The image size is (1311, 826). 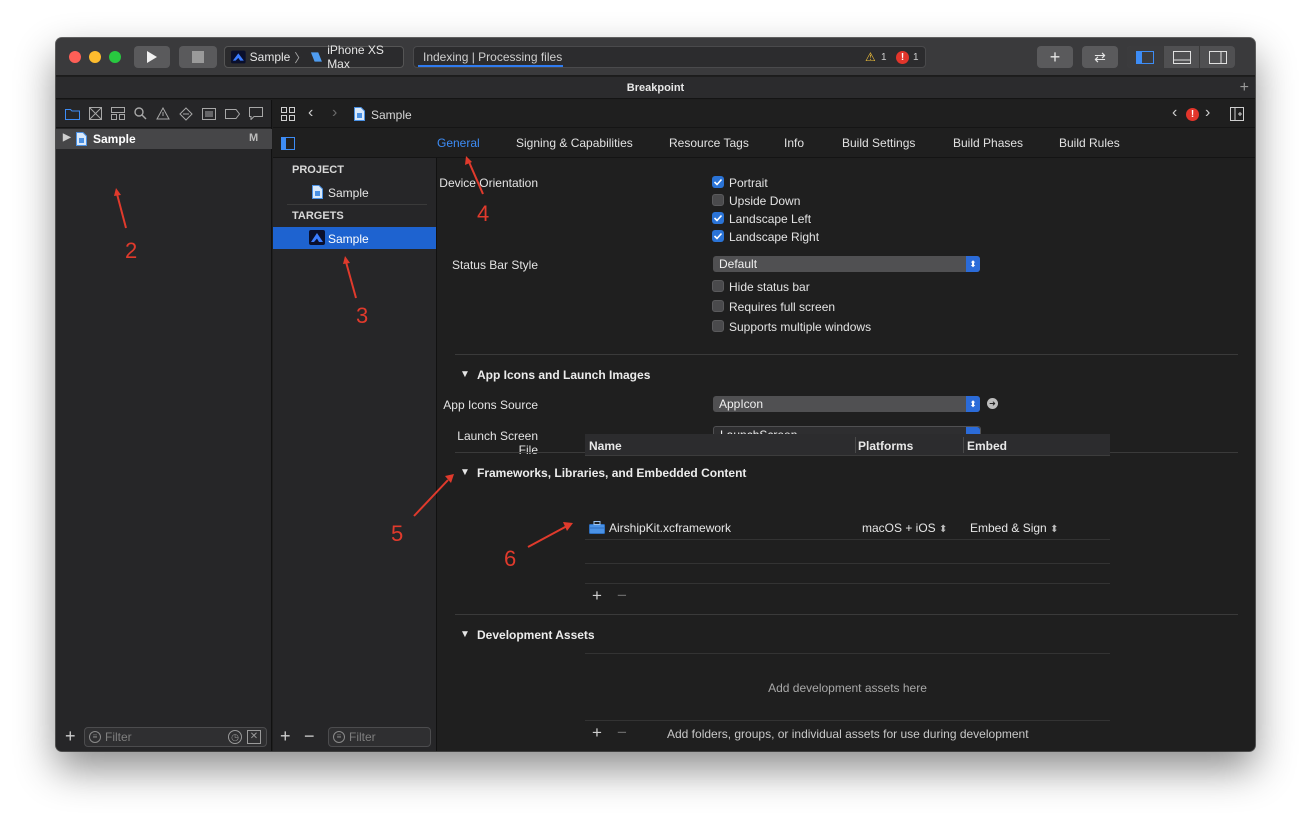 What do you see at coordinates (391, 115) in the screenshot?
I see `jumpbar-file-label: Sample` at bounding box center [391, 115].